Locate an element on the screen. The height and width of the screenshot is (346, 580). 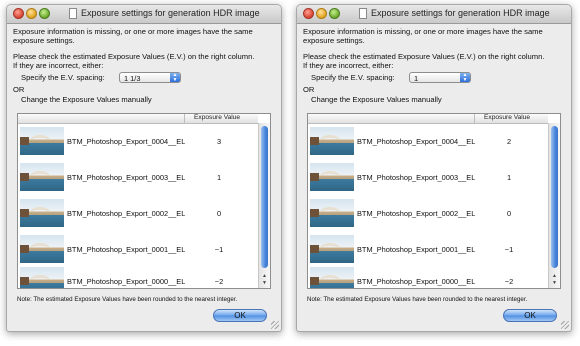
ev-spacing-select: 1 ▲ ▼ is located at coordinates (440, 77).